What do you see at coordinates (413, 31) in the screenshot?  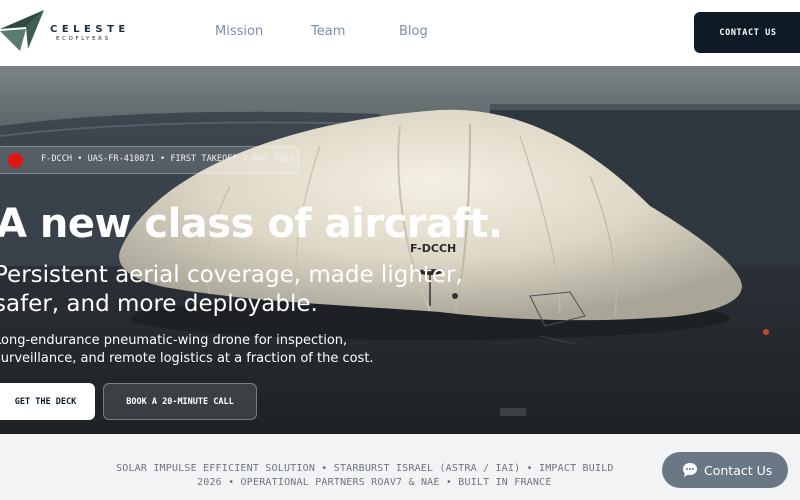 I see `nav-blog: Blog` at bounding box center [413, 31].